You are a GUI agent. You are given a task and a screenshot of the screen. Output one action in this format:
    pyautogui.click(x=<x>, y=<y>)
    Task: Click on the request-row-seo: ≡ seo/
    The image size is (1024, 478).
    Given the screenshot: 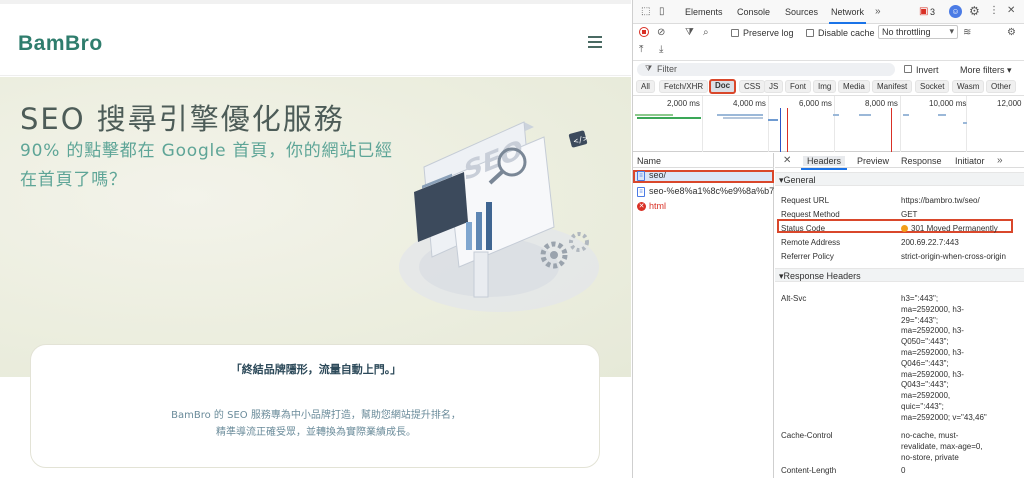 What is the action you would take?
    pyautogui.click(x=703, y=176)
    